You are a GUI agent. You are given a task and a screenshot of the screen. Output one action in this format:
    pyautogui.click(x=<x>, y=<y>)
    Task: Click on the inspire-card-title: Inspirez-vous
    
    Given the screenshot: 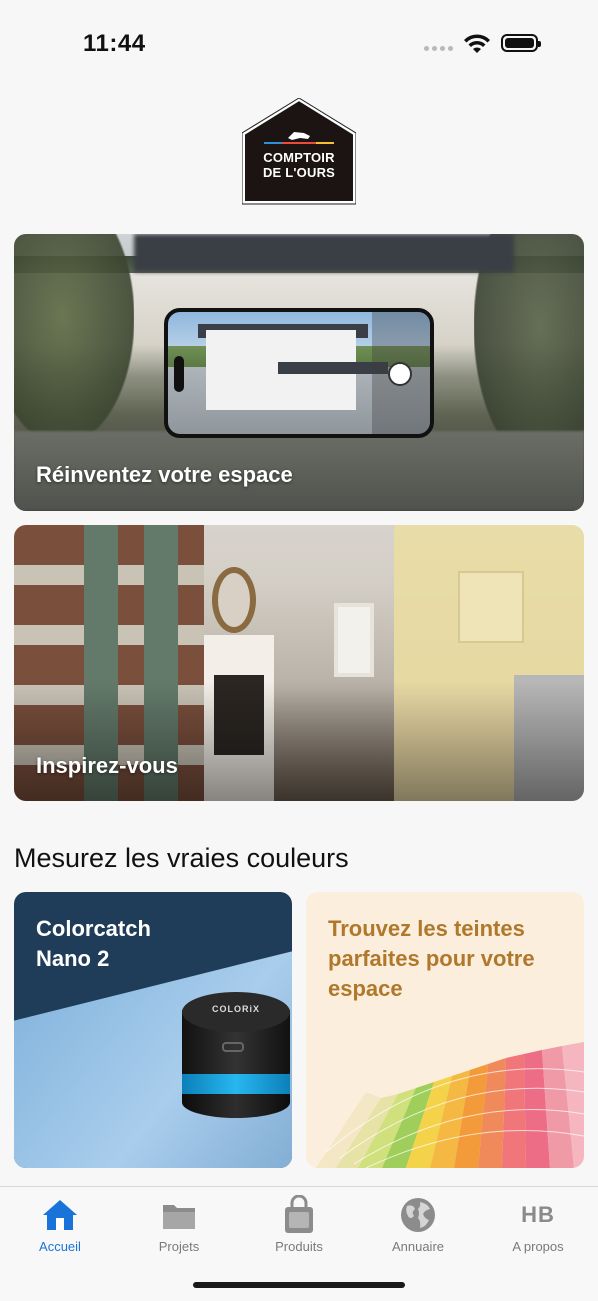 What is the action you would take?
    pyautogui.click(x=107, y=765)
    